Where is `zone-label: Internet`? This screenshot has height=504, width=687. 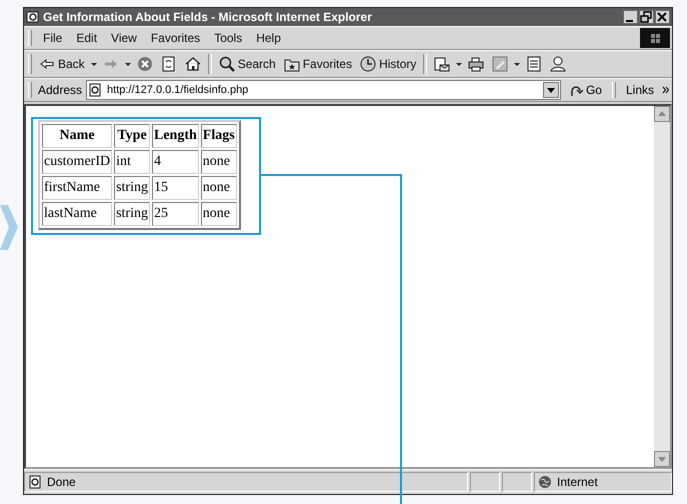
zone-label: Internet is located at coordinates (577, 482).